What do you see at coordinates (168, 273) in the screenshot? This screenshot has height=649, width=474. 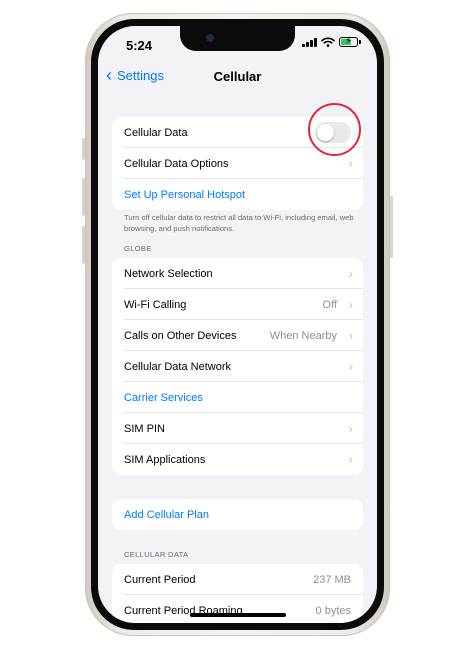 I see `network-selection-label: Network Selection` at bounding box center [168, 273].